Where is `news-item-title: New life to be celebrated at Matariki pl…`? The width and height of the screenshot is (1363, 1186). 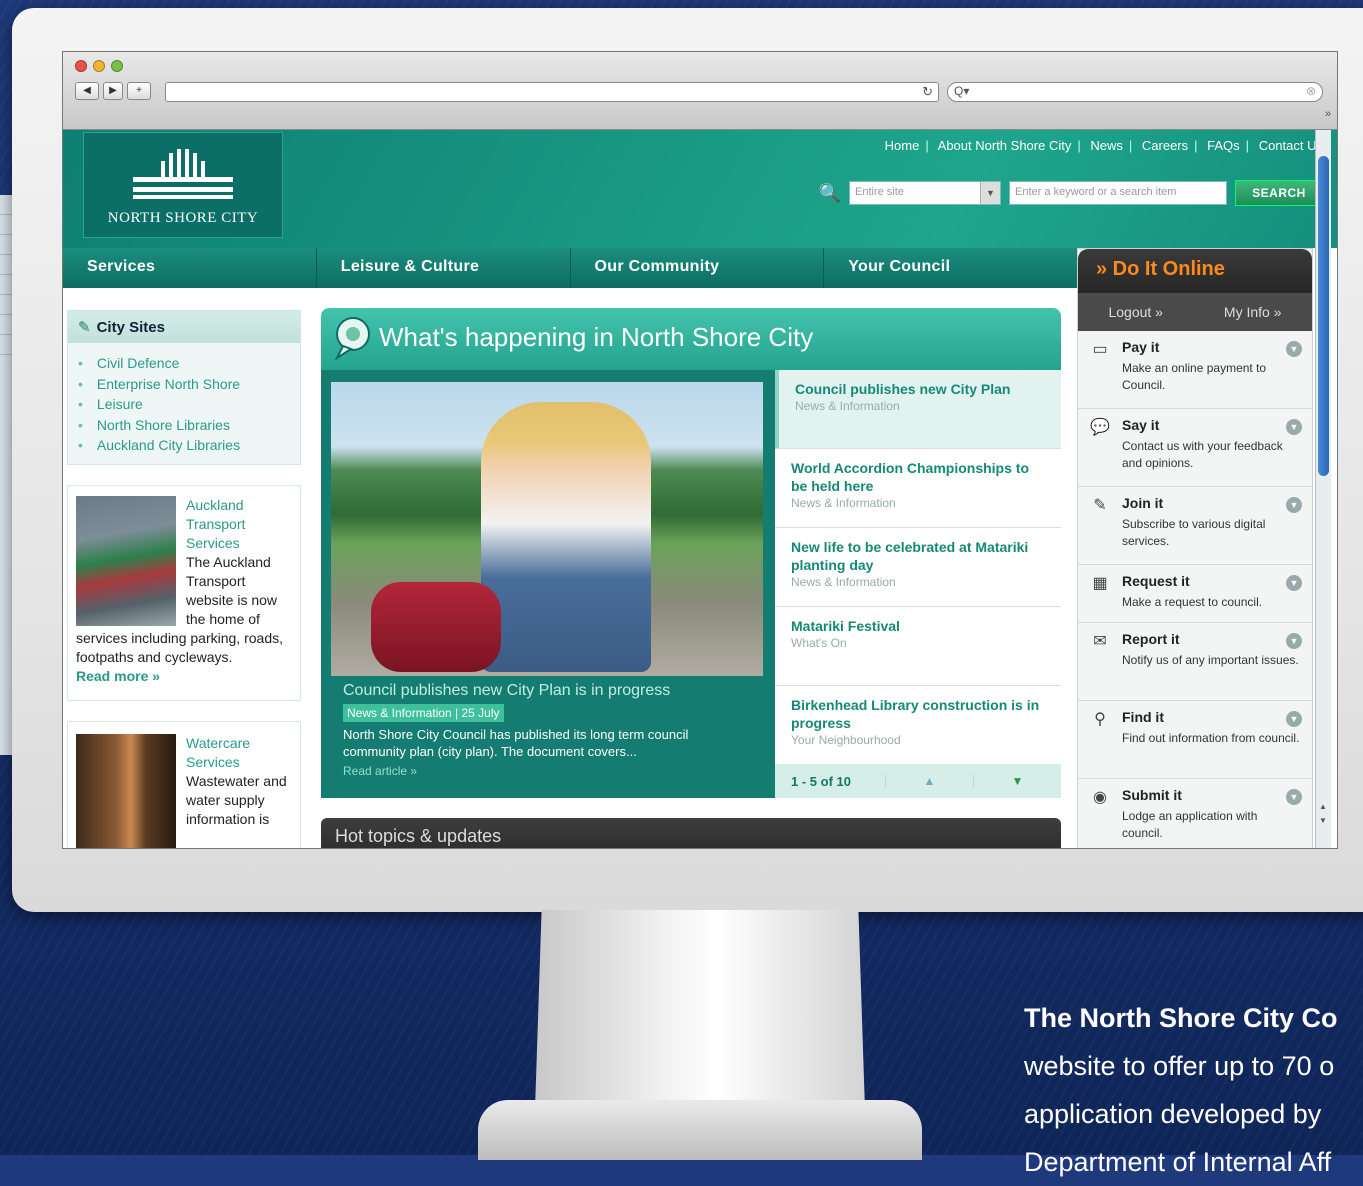 news-item-title: New life to be celebrated at Matariki pl… is located at coordinates (910, 556).